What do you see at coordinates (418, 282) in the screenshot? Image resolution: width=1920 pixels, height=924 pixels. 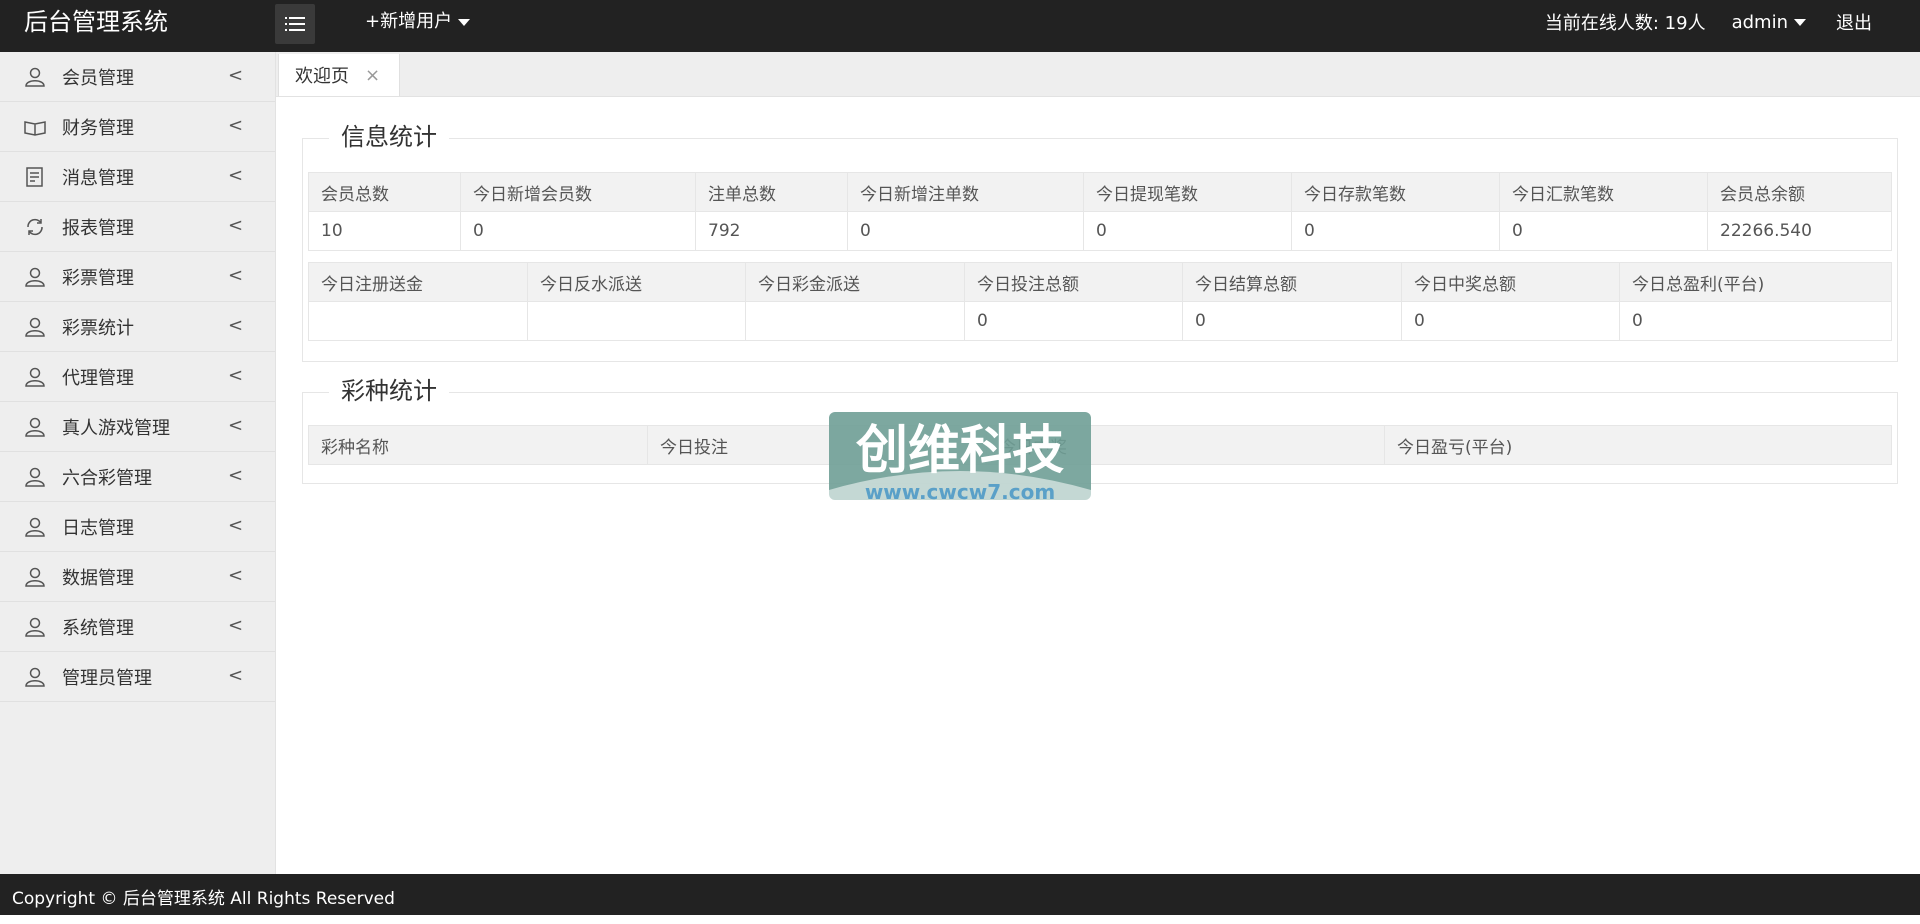 I see `table-header-cell: 今日注册送金` at bounding box center [418, 282].